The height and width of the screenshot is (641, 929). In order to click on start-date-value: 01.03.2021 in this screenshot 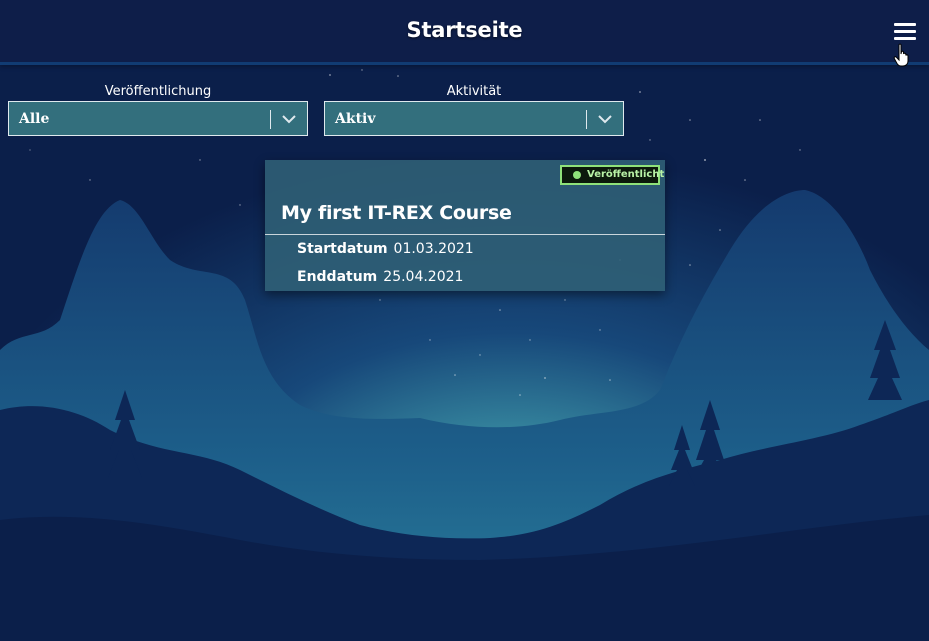, I will do `click(433, 249)`.